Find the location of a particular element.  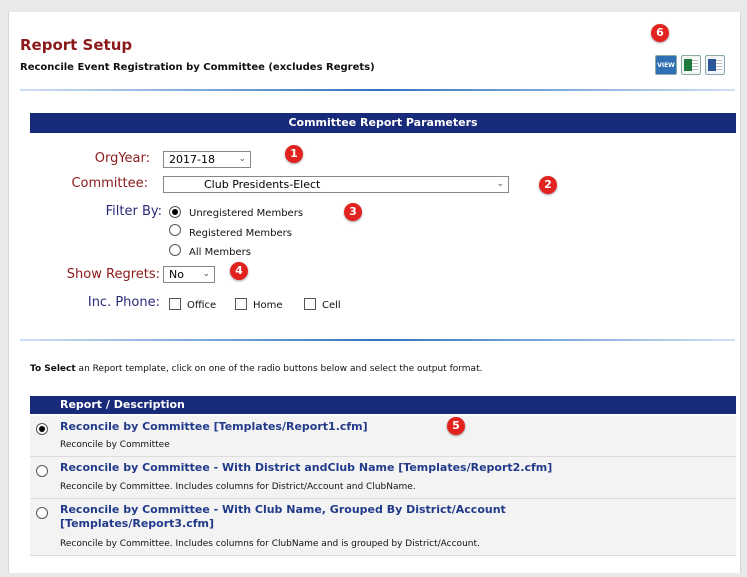

inc-phone-label: Inc. Phone: is located at coordinates (123, 302).